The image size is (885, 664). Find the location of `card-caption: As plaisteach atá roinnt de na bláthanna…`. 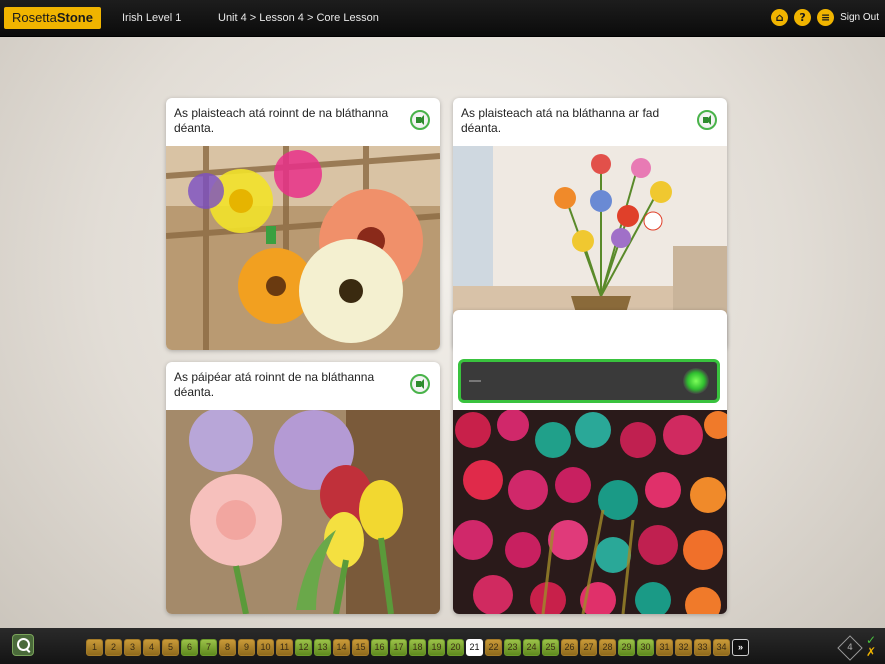

card-caption: As plaisteach atá roinnt de na bláthanna… is located at coordinates (281, 120).